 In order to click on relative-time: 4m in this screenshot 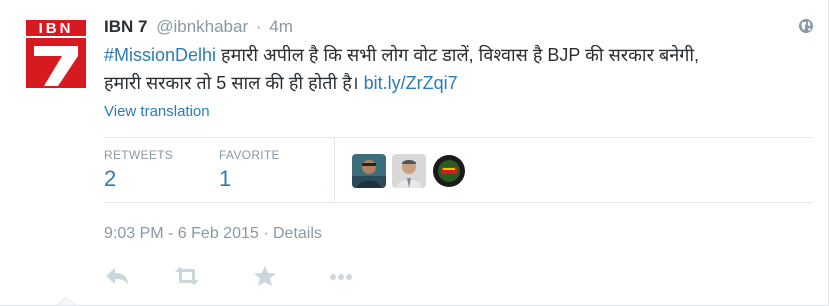, I will do `click(281, 26)`.